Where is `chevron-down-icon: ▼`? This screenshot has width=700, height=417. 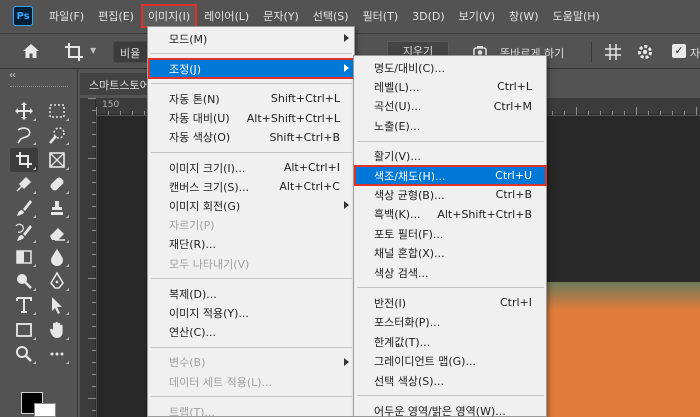 chevron-down-icon: ▼ is located at coordinates (93, 50).